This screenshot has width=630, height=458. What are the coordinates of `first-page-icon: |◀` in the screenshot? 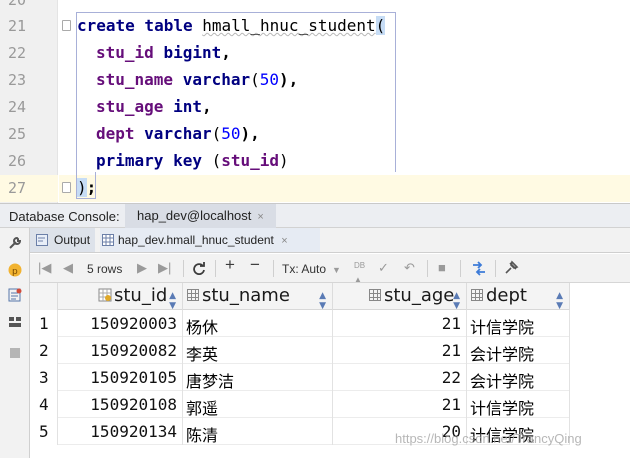 It's located at (44, 268).